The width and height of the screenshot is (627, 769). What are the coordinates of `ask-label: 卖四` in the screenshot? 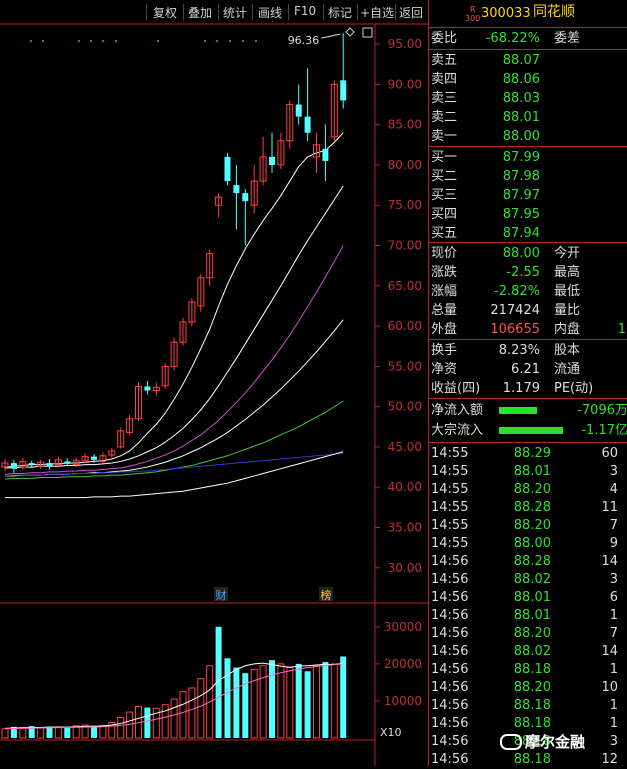 It's located at (444, 79).